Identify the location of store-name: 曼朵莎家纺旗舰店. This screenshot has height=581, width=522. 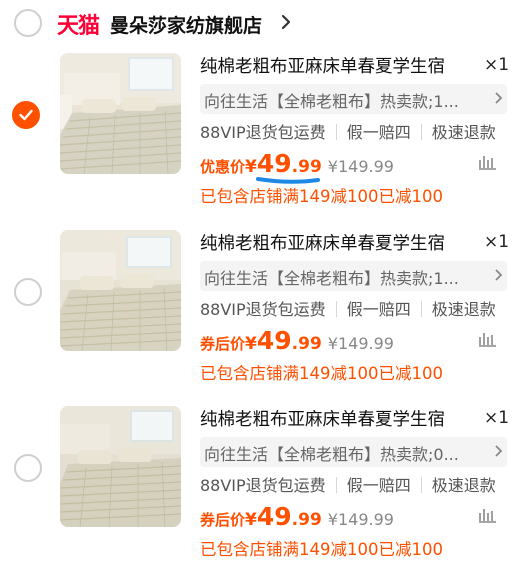
(186, 24).